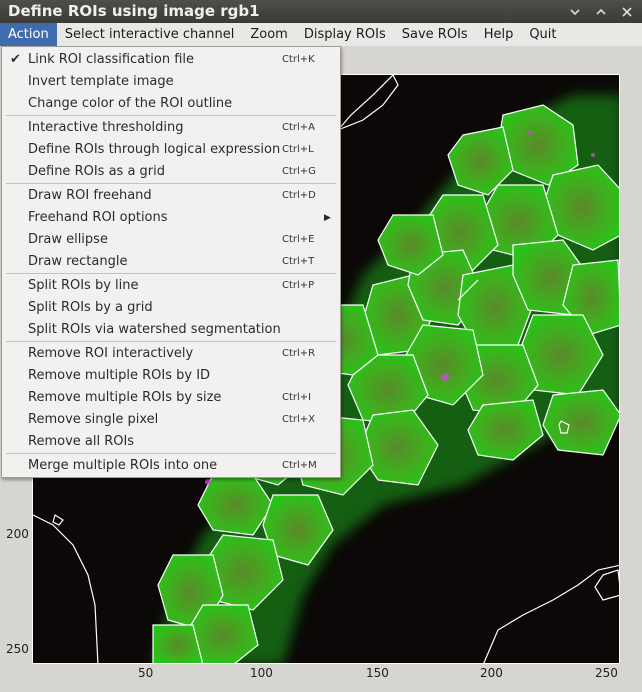  Describe the element at coordinates (171, 218) in the screenshot. I see `menu-item-freehand-roi-options: Freehand ROI options ▶` at that location.